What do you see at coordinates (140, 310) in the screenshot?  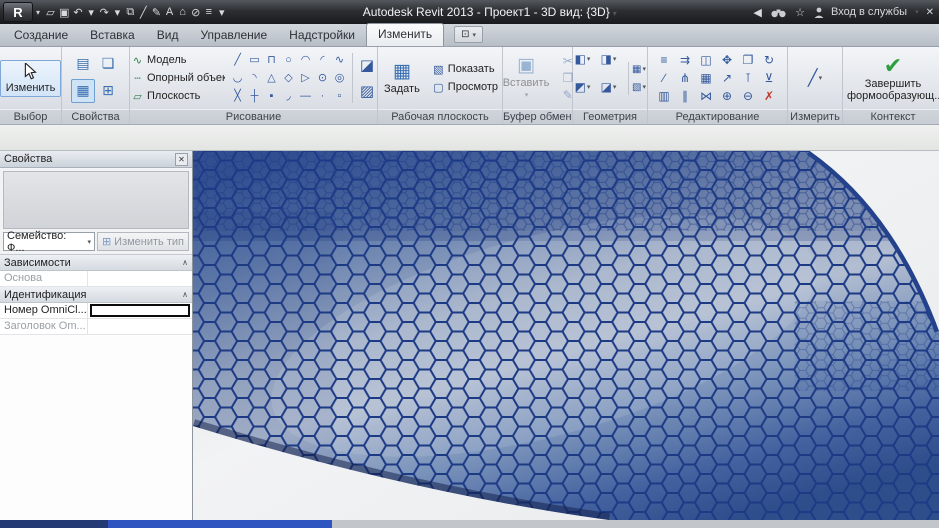 I see `property-value-input` at bounding box center [140, 310].